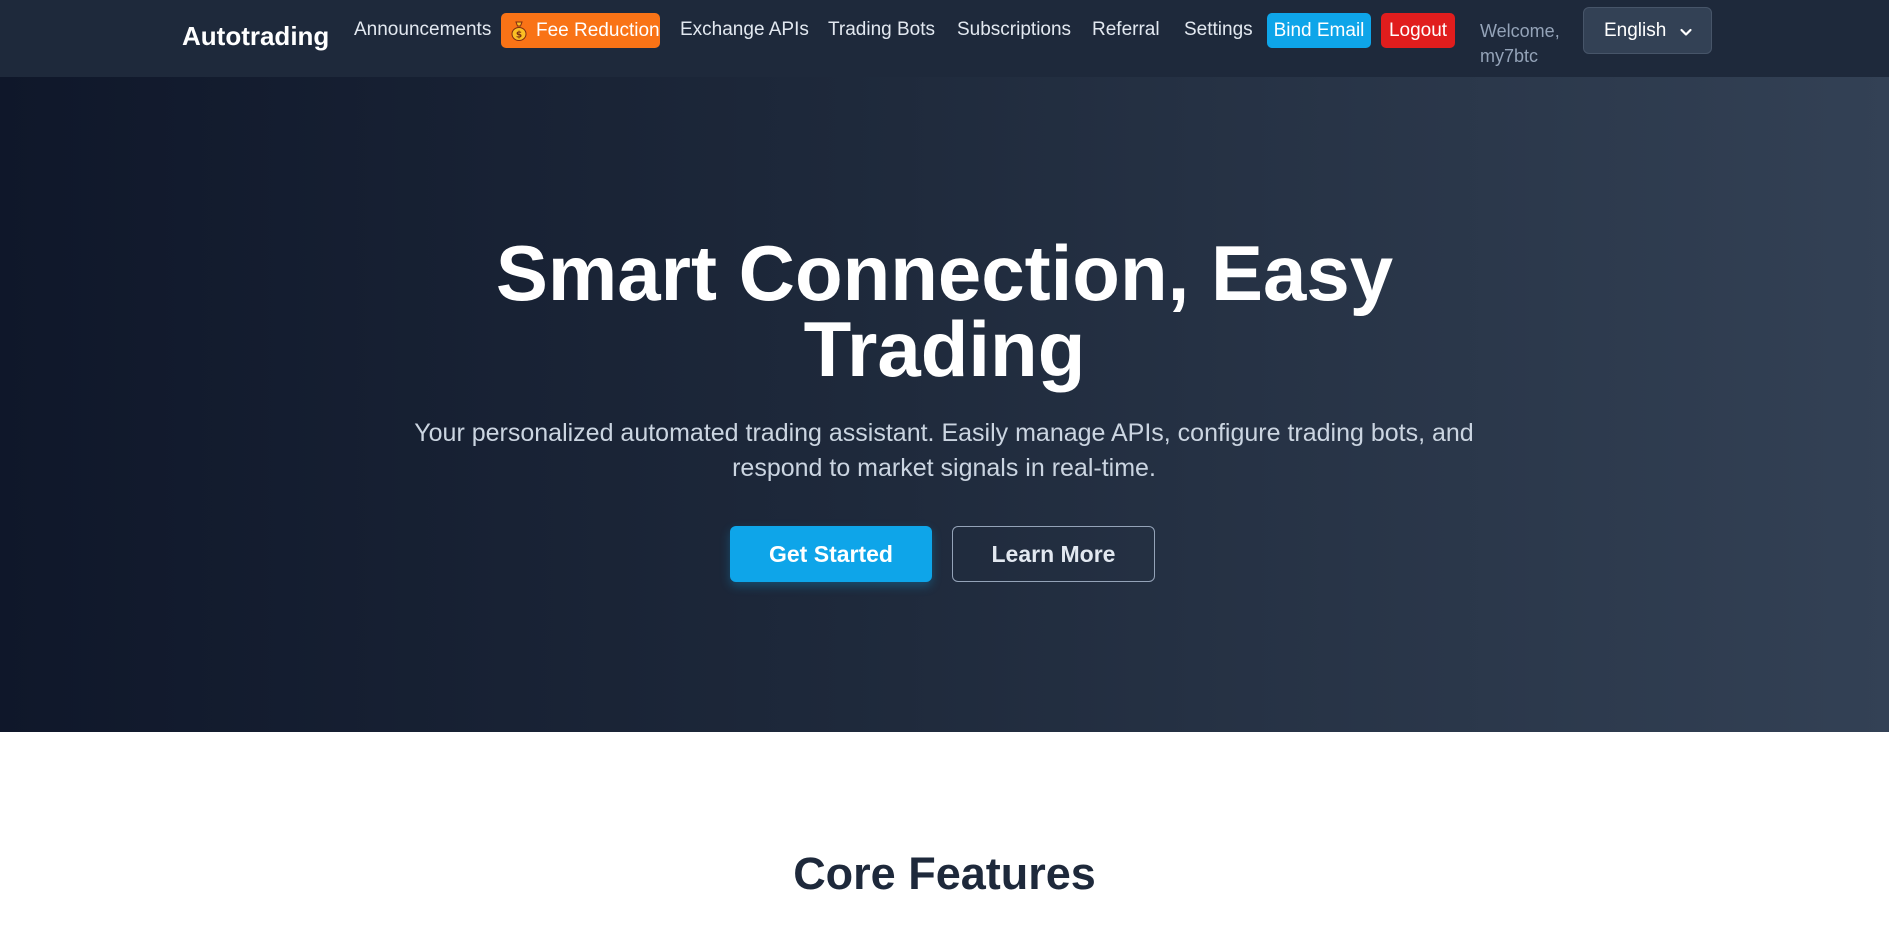  I want to click on welcome-message: Welcome, my7btc, so click(1527, 44).